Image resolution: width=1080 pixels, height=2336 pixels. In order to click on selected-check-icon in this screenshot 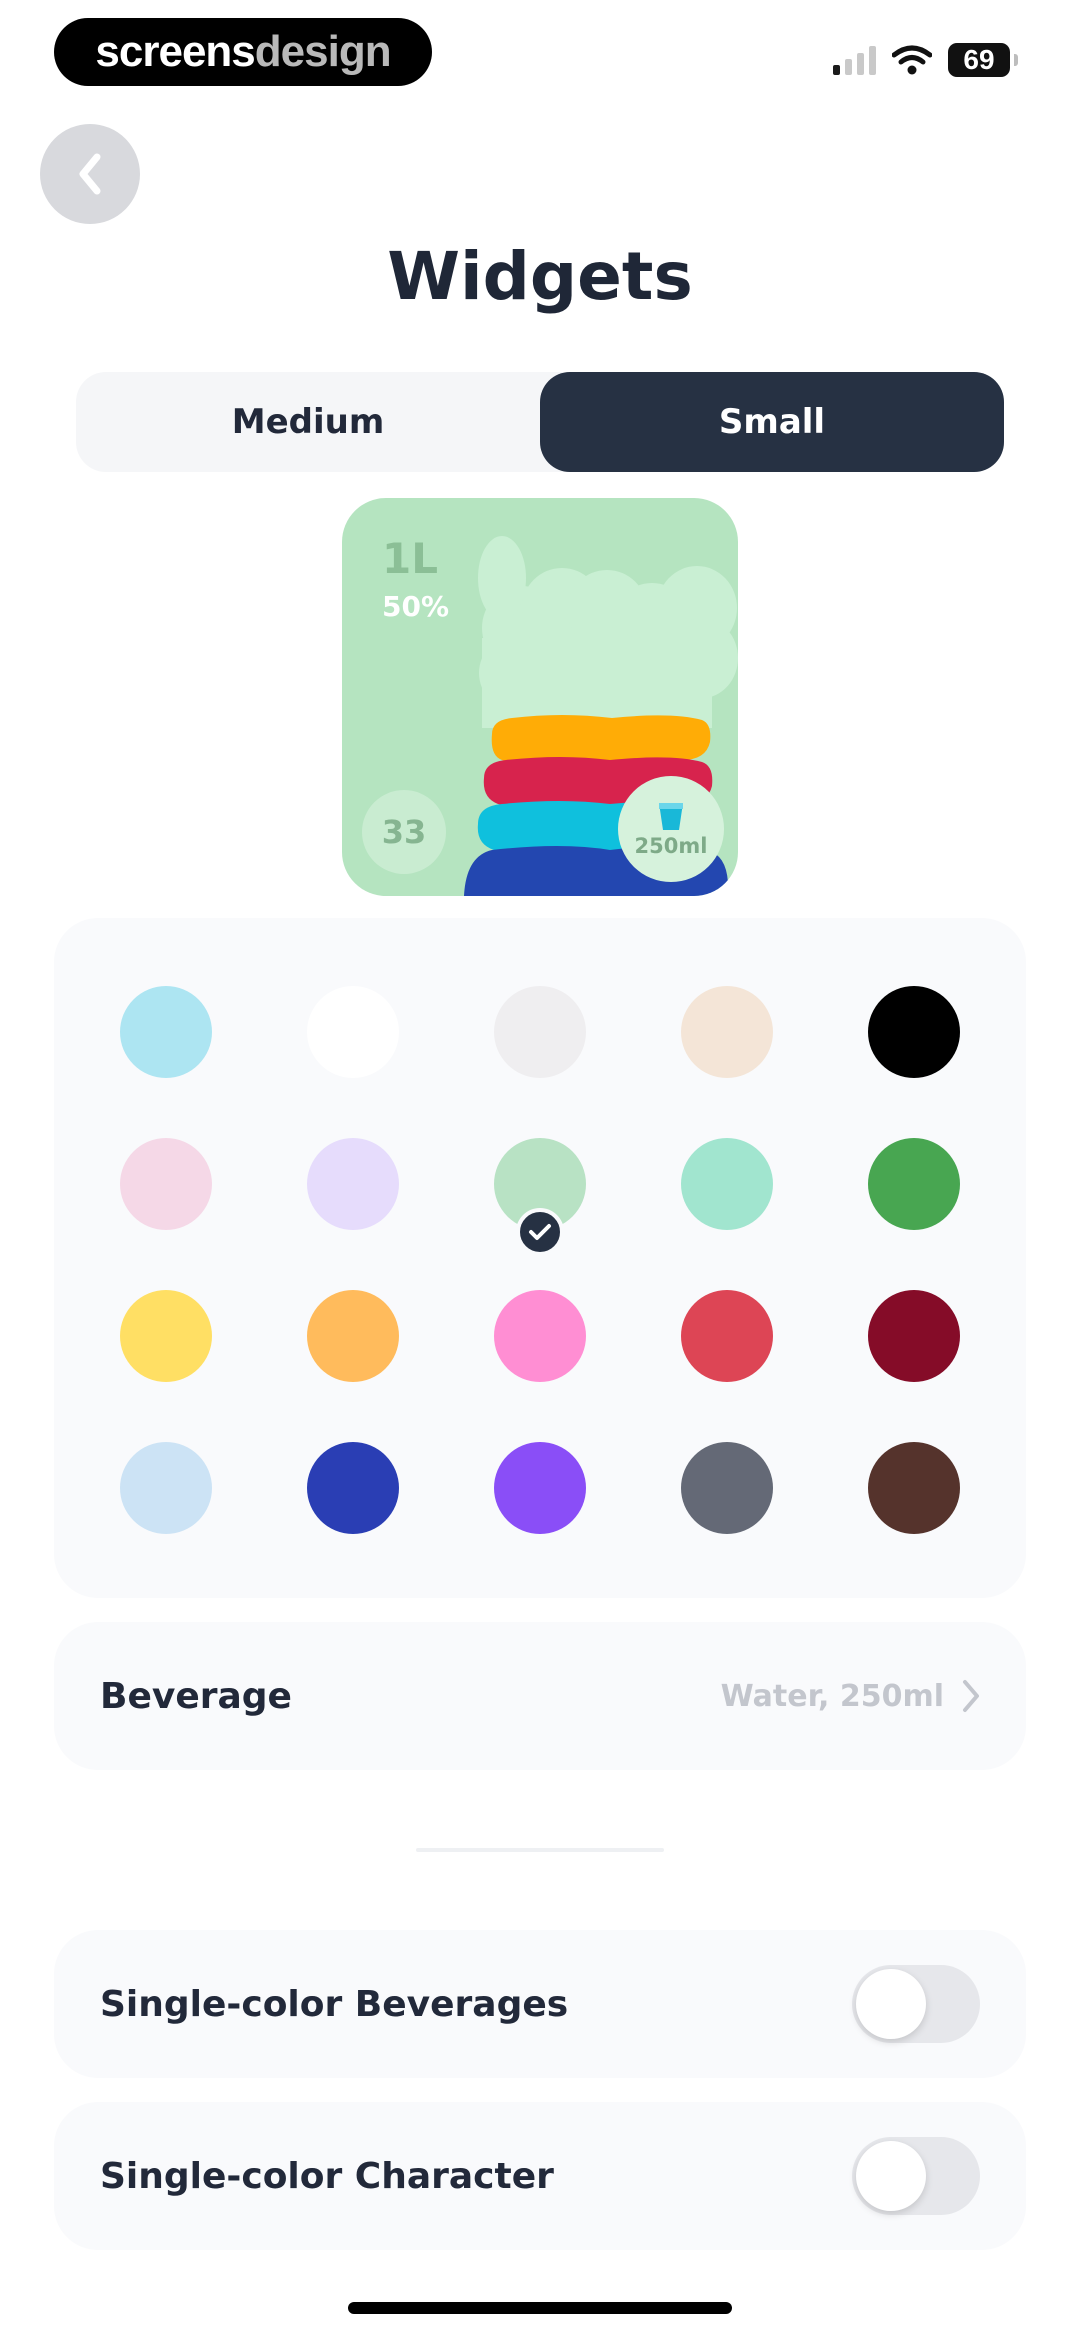, I will do `click(540, 1232)`.